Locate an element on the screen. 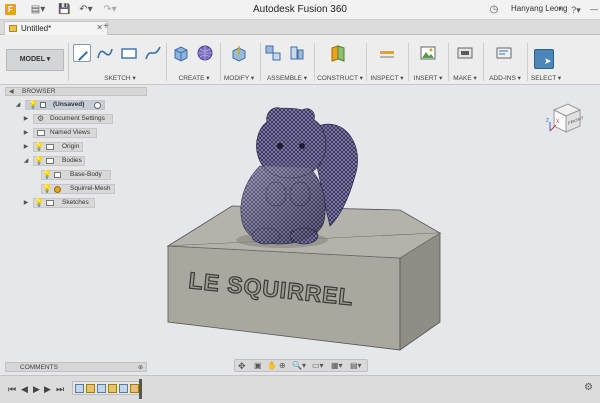 The height and width of the screenshot is (403, 600). collapse-browser-icon: ◀ is located at coordinates (11, 91).